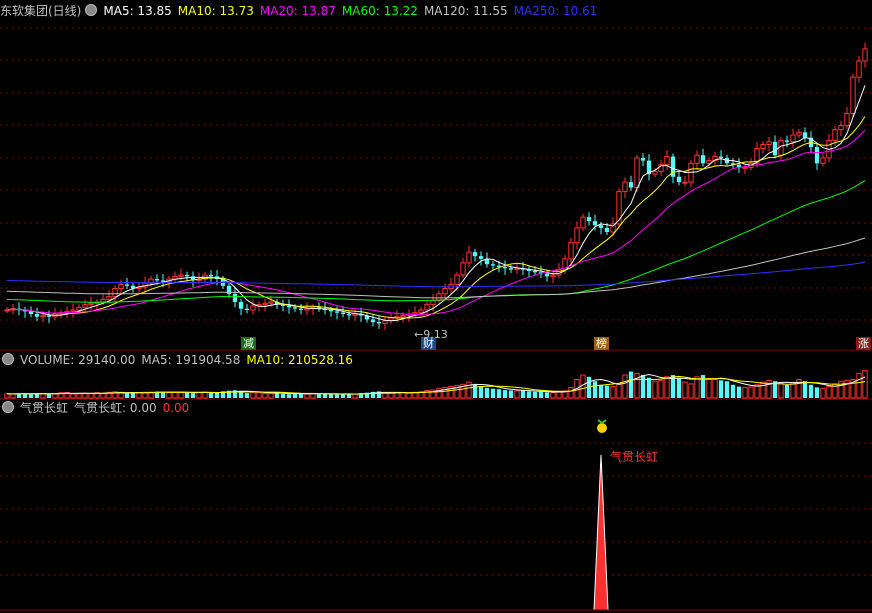  I want to click on volume-value: VOLUME: 29140.00, so click(78, 360).